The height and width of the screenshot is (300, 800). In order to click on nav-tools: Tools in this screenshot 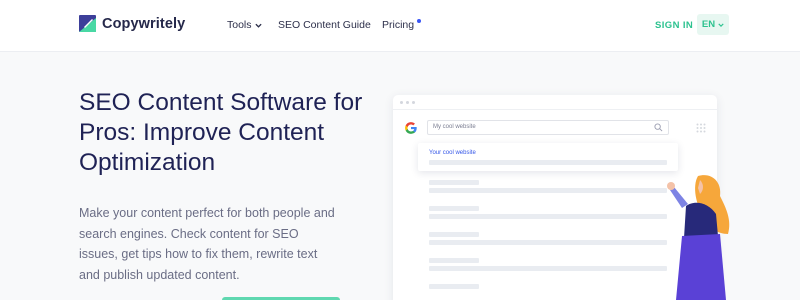, I will do `click(244, 25)`.